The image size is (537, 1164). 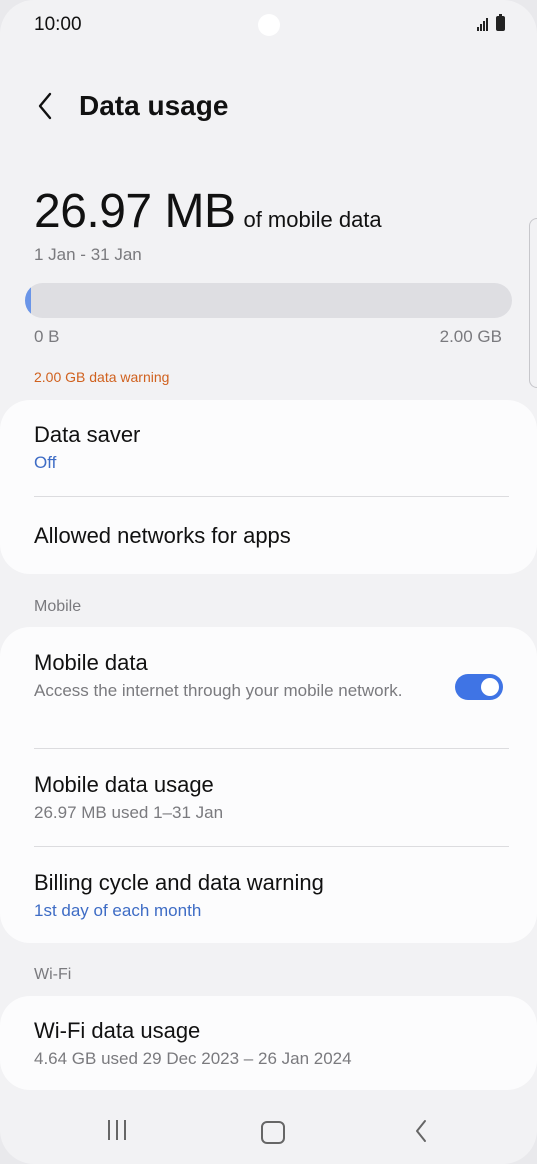 What do you see at coordinates (271, 798) in the screenshot?
I see `mobile-data-usage-row: Mobile data usage 26.97 MB used 1–31 Jan` at bounding box center [271, 798].